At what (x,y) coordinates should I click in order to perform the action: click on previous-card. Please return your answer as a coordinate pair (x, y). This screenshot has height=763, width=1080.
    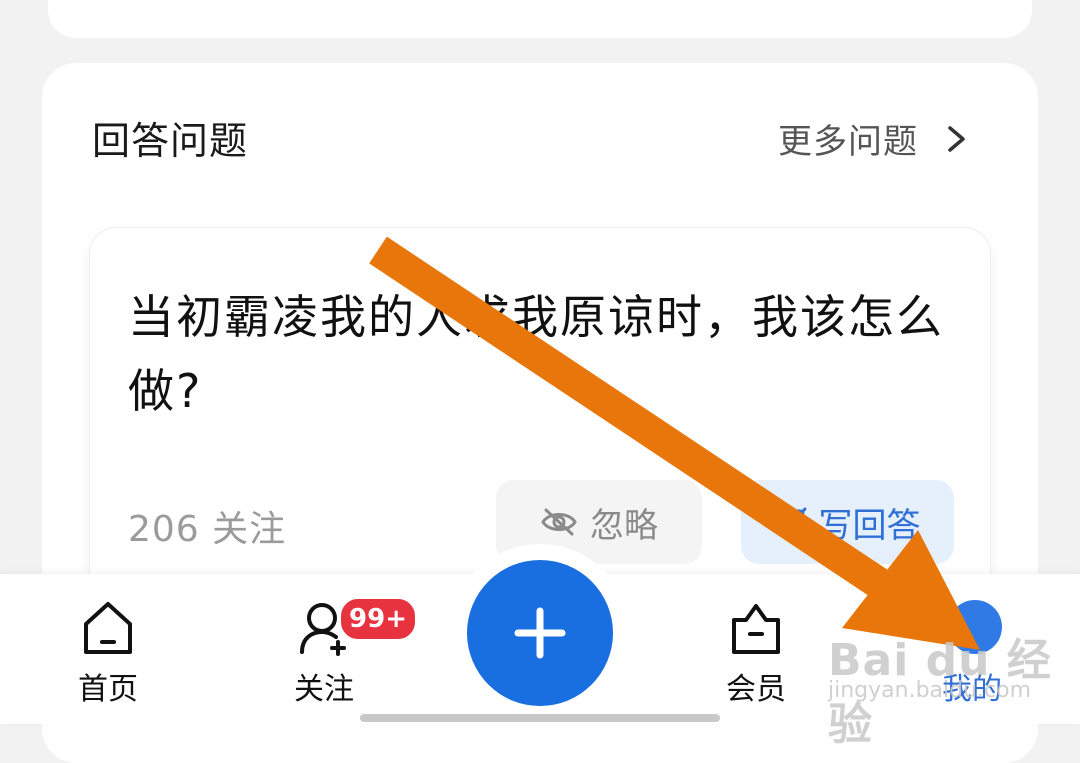
    Looking at the image, I should click on (540, 19).